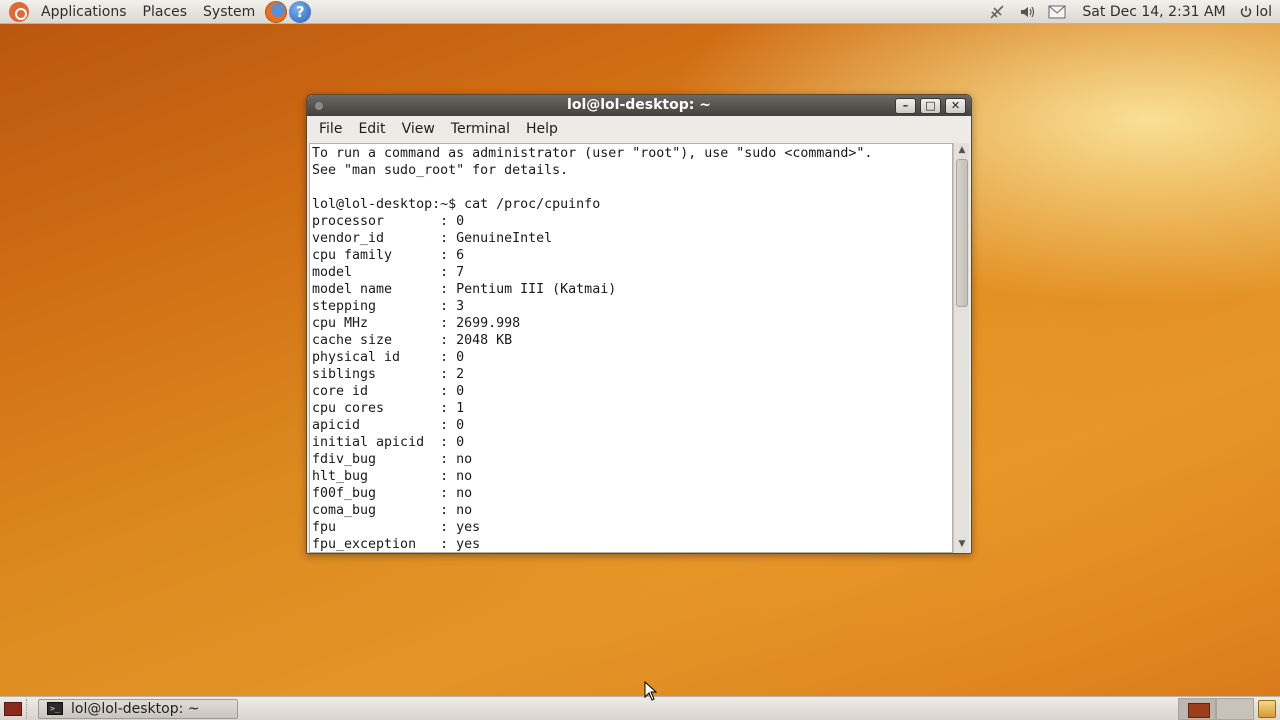  I want to click on terminal-line: processor : 0, so click(388, 221).